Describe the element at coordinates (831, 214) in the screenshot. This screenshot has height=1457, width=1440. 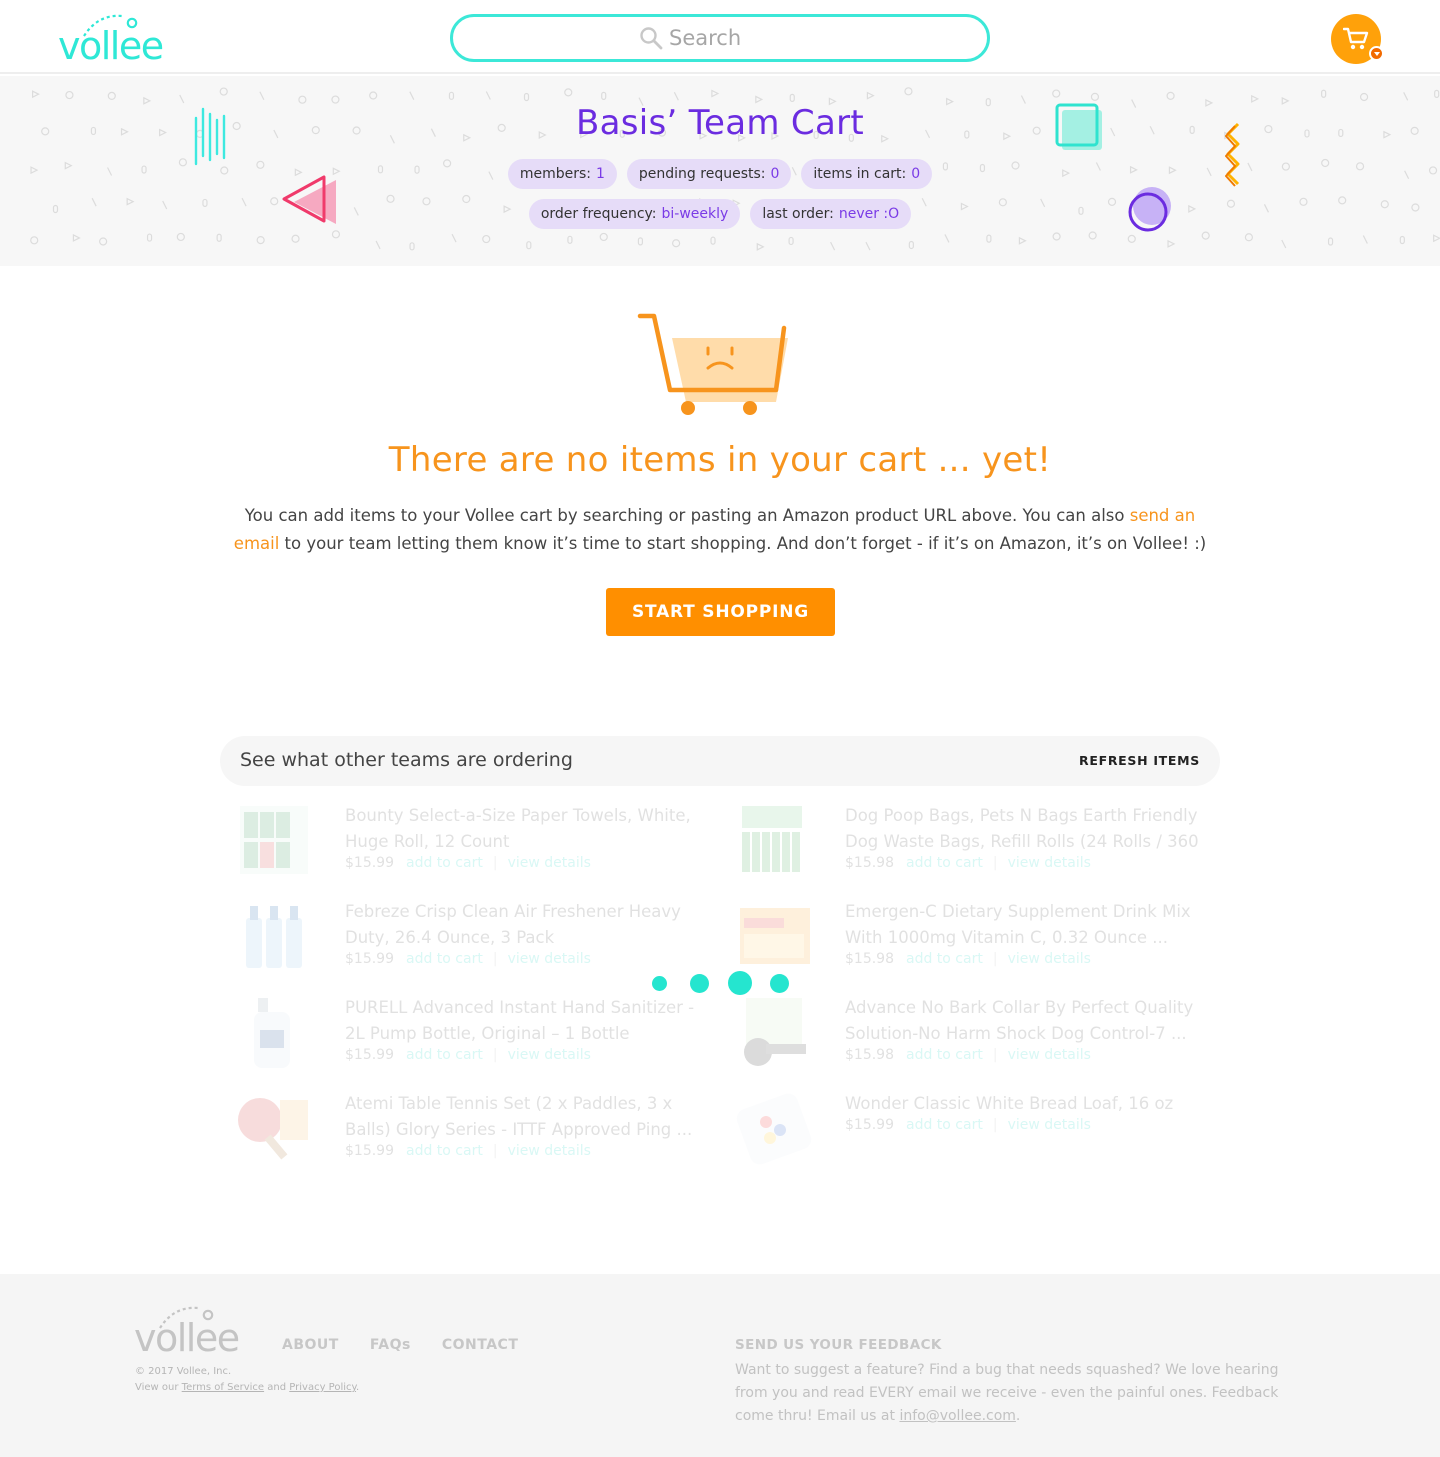
I see `stat-pill-last-order: last order: never :O` at that location.